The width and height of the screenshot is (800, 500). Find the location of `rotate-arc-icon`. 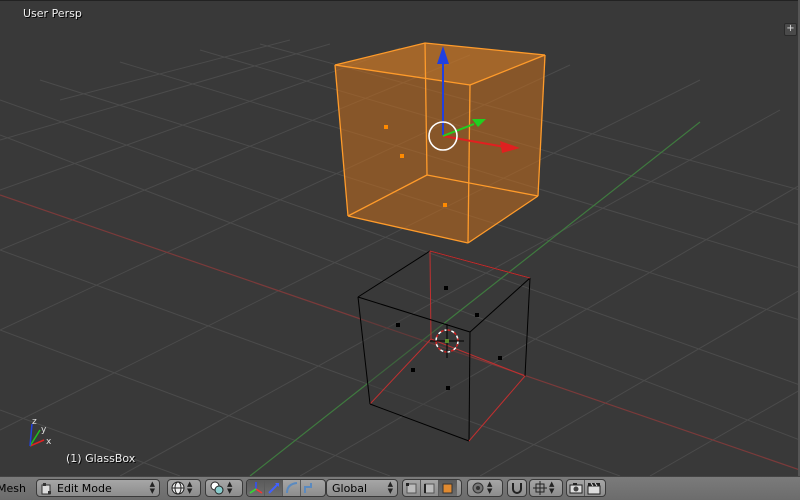

rotate-arc-icon is located at coordinates (291, 488).